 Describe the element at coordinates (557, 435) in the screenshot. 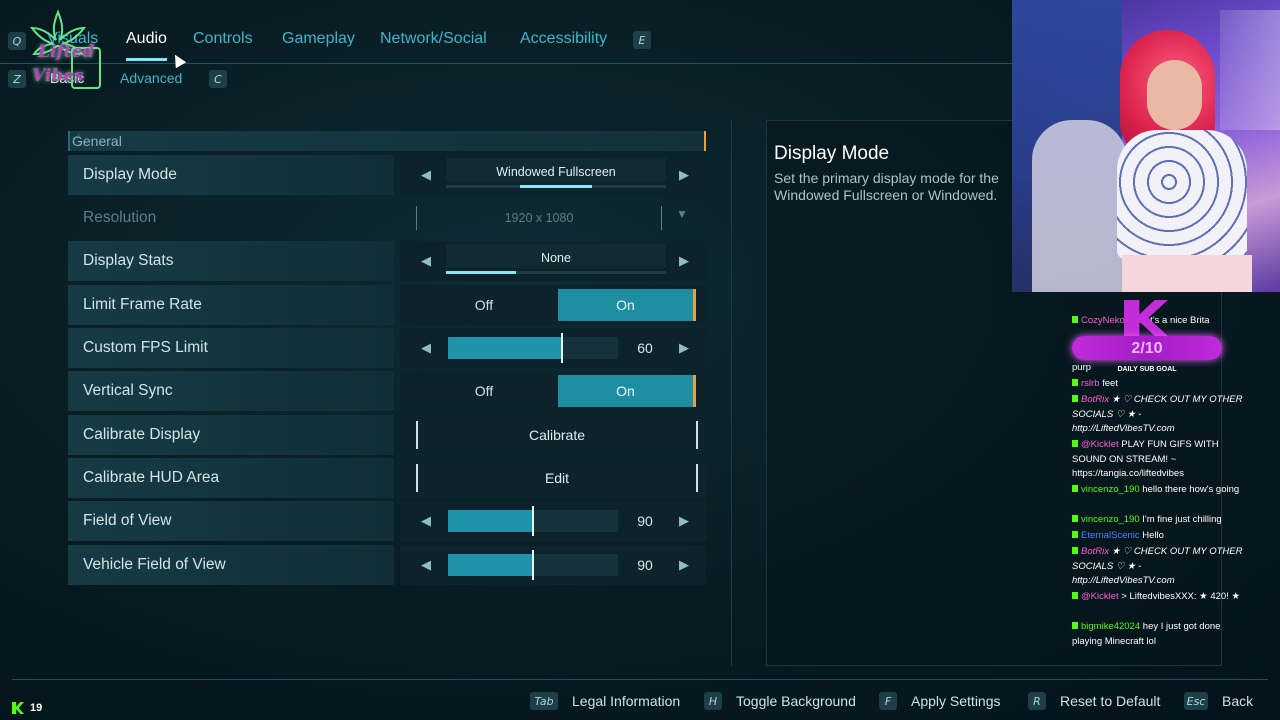

I see `calibrate-button: Calibrate` at that location.